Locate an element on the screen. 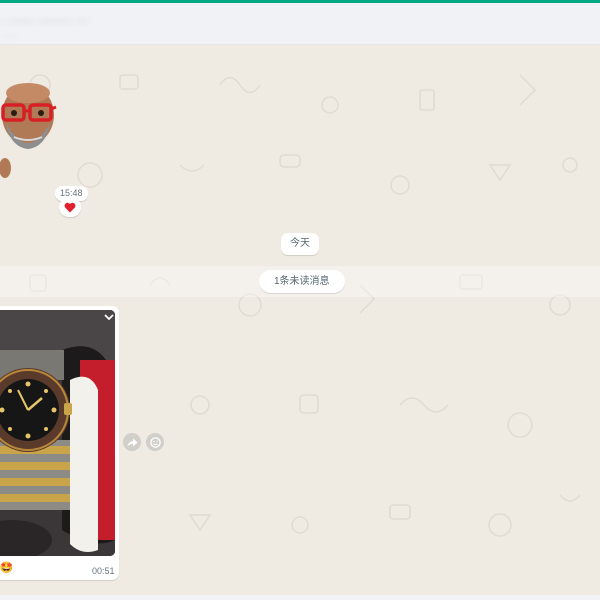  react-button is located at coordinates (155, 442).